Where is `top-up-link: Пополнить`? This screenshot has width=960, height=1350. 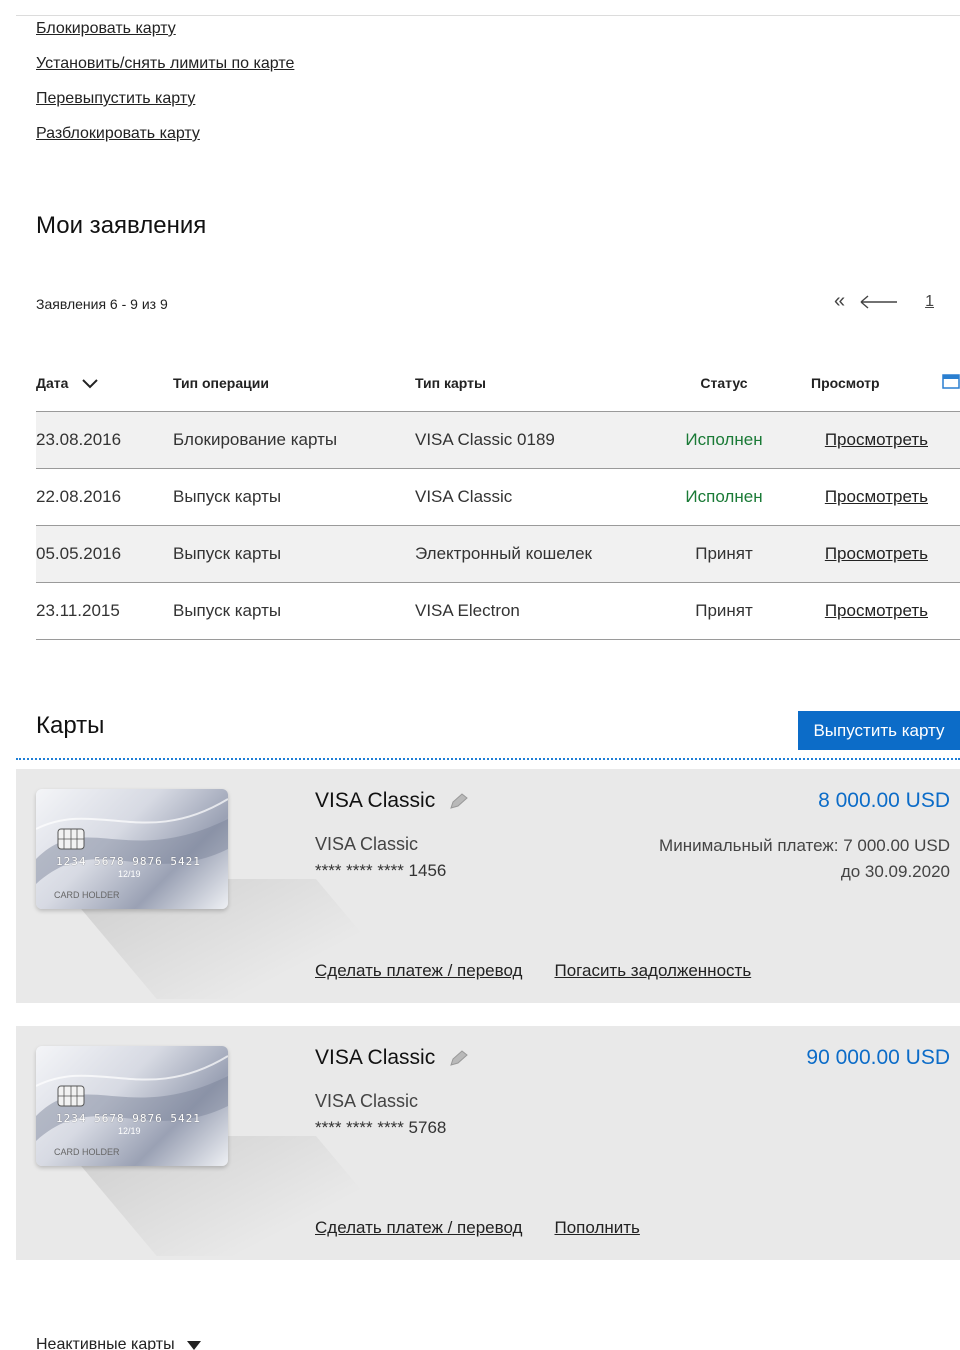 top-up-link: Пополнить is located at coordinates (596, 1228).